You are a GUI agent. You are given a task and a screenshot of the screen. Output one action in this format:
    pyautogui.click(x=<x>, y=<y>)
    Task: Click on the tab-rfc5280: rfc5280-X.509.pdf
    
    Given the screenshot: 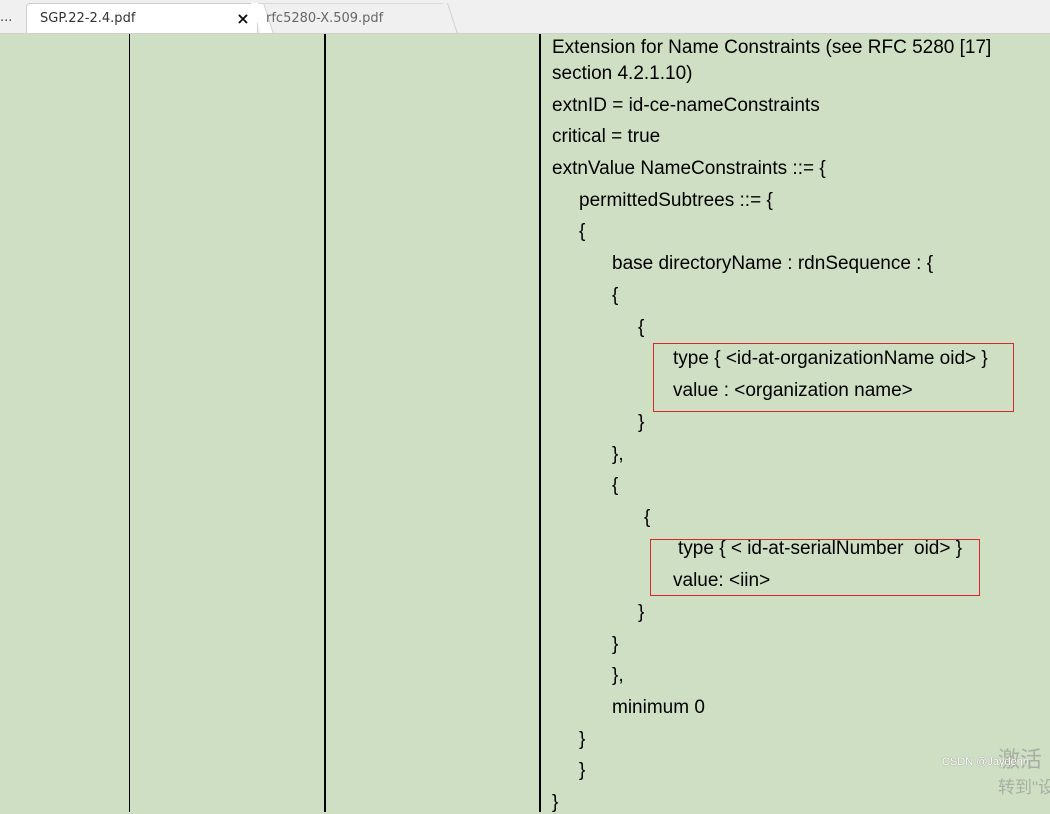 What is the action you would take?
    pyautogui.click(x=350, y=18)
    